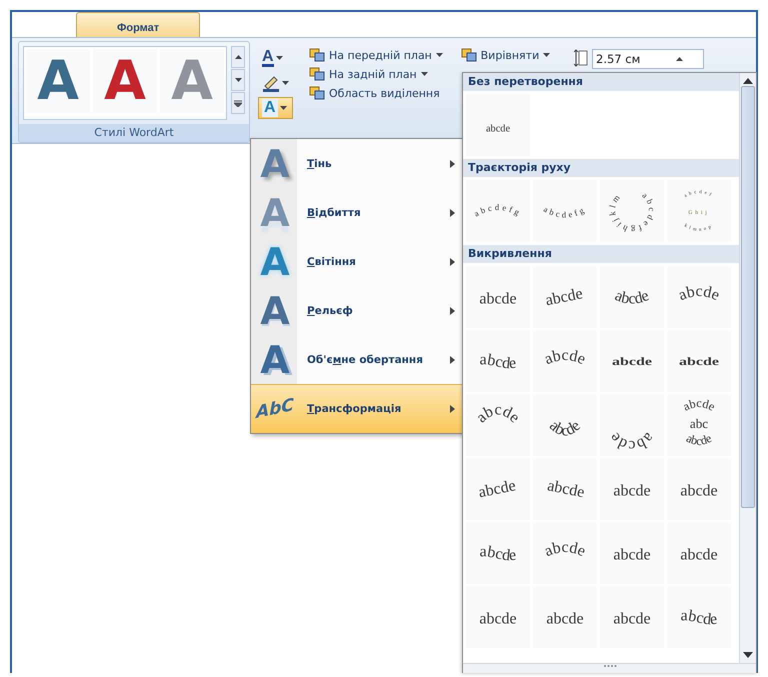 This screenshot has width=768, height=677. I want to click on text-effects-button: A, so click(275, 108).